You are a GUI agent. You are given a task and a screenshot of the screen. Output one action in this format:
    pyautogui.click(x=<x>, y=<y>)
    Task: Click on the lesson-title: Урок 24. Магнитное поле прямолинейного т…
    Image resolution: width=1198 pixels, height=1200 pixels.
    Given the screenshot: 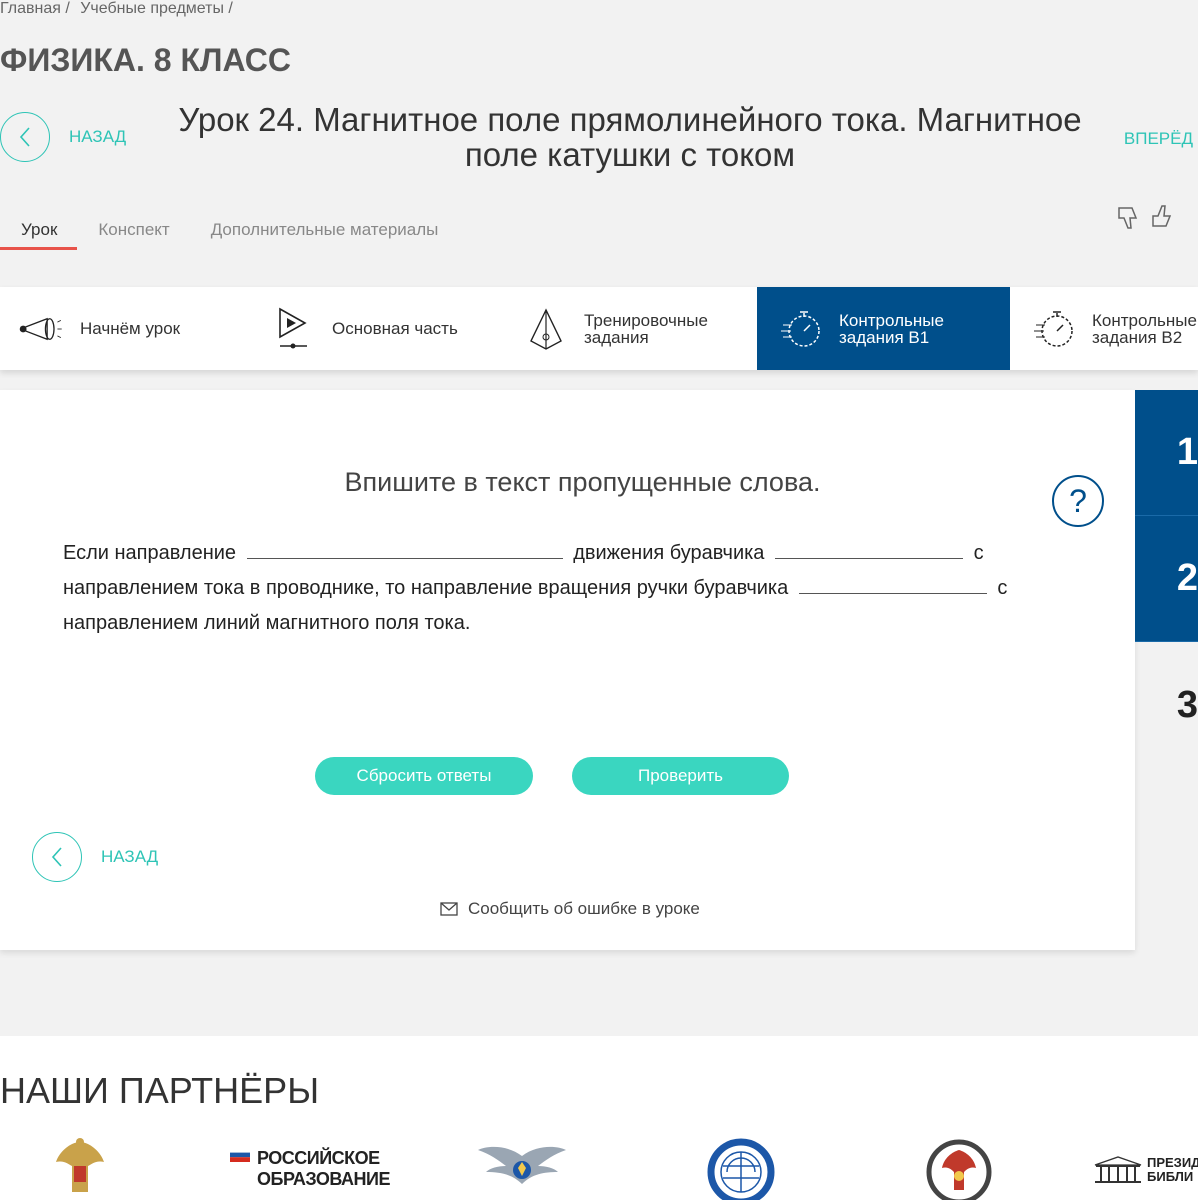 What is the action you would take?
    pyautogui.click(x=630, y=137)
    